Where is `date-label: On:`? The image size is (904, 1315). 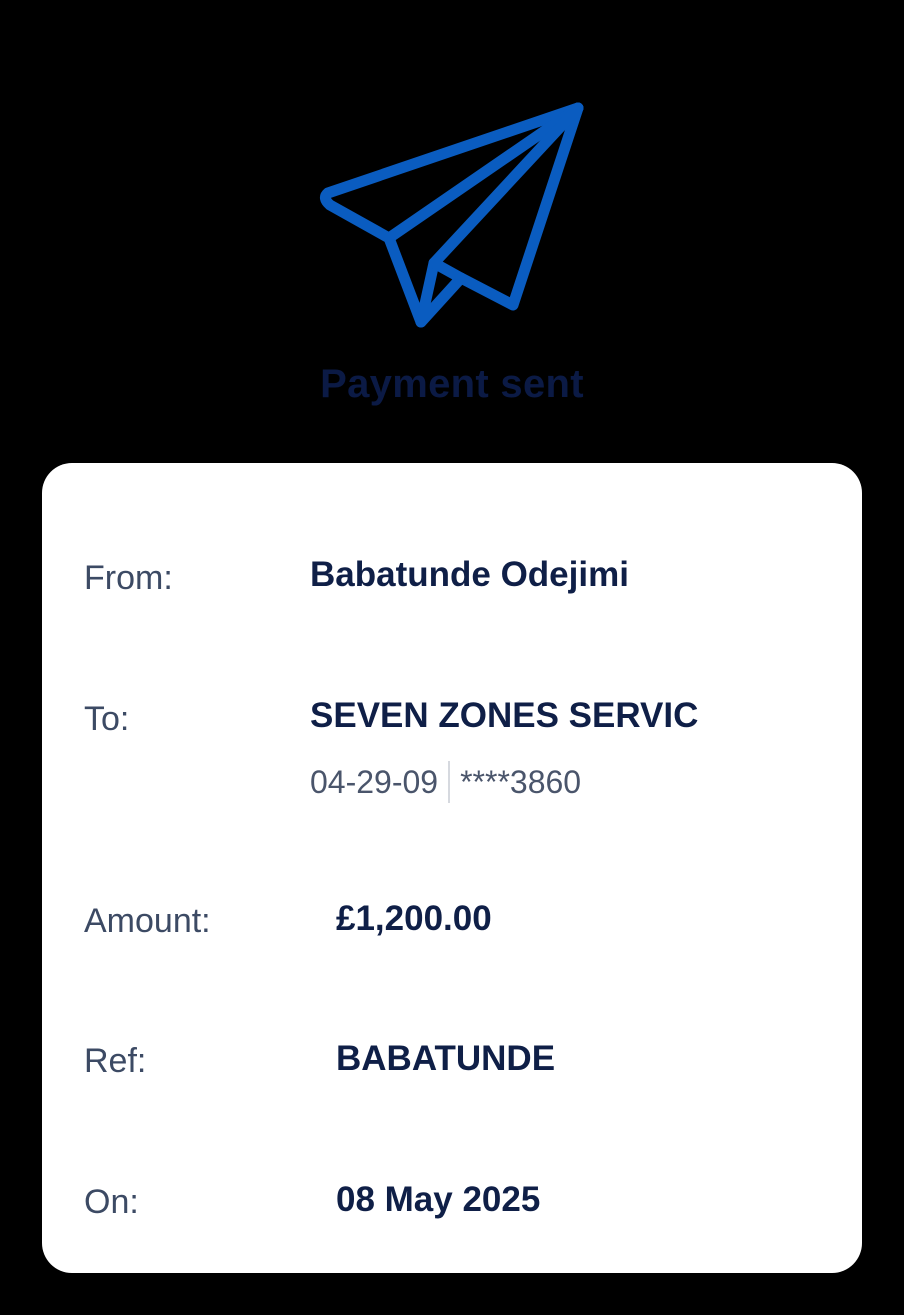
date-label: On: is located at coordinates (111, 1202).